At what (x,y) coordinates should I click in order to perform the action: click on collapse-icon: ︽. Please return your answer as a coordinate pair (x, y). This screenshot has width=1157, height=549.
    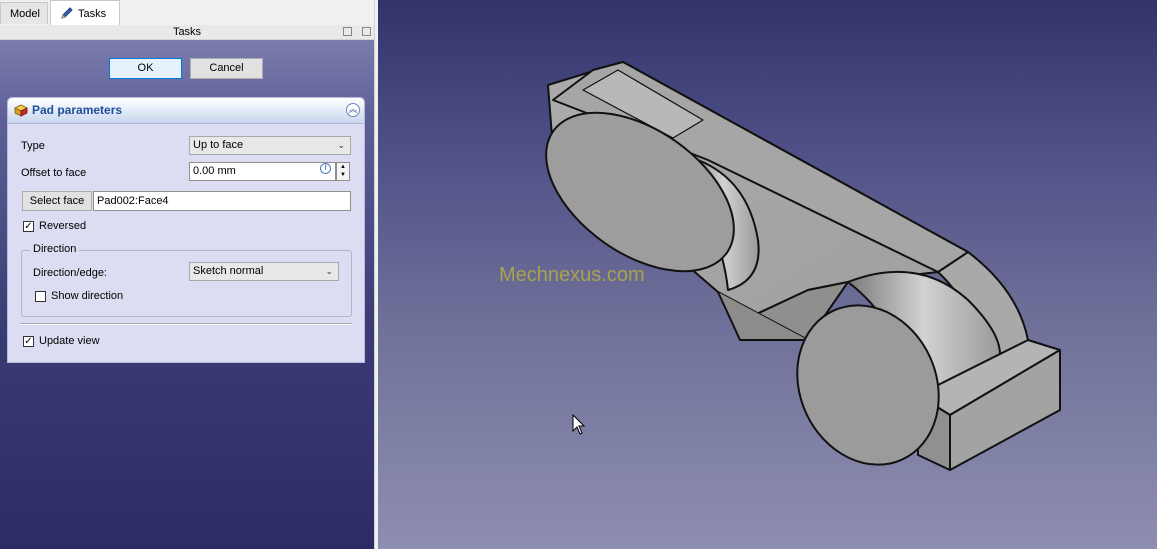
    Looking at the image, I should click on (353, 110).